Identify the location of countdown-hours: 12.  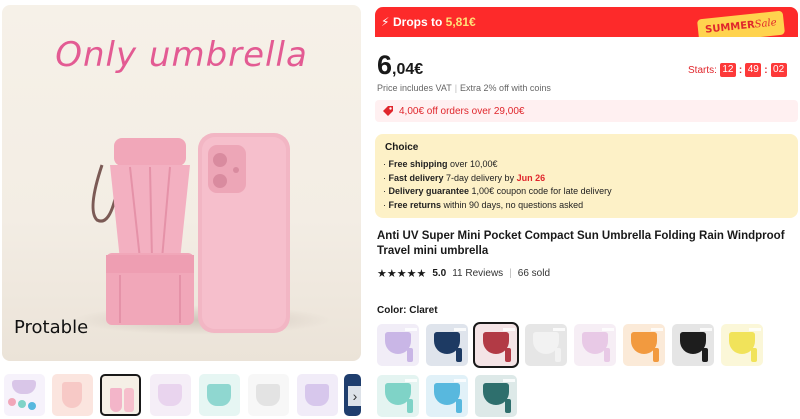
(727, 70).